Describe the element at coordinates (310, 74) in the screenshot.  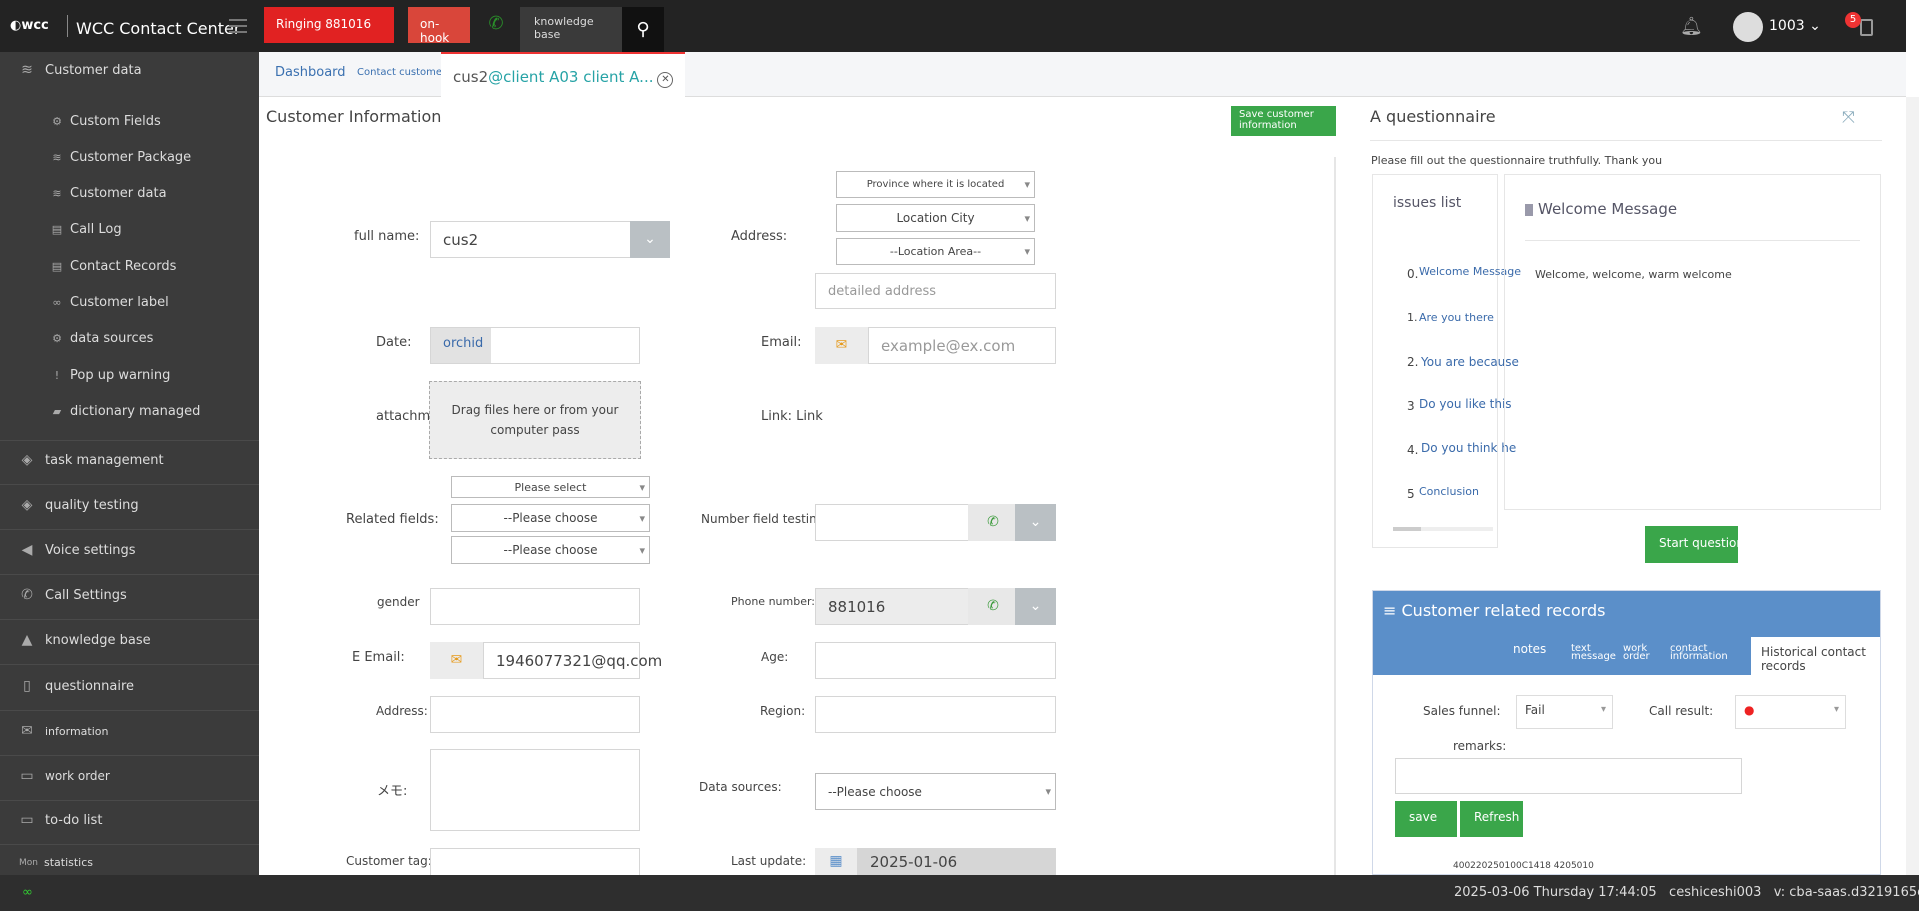
I see `tab-dashboard: Dashboard` at that location.